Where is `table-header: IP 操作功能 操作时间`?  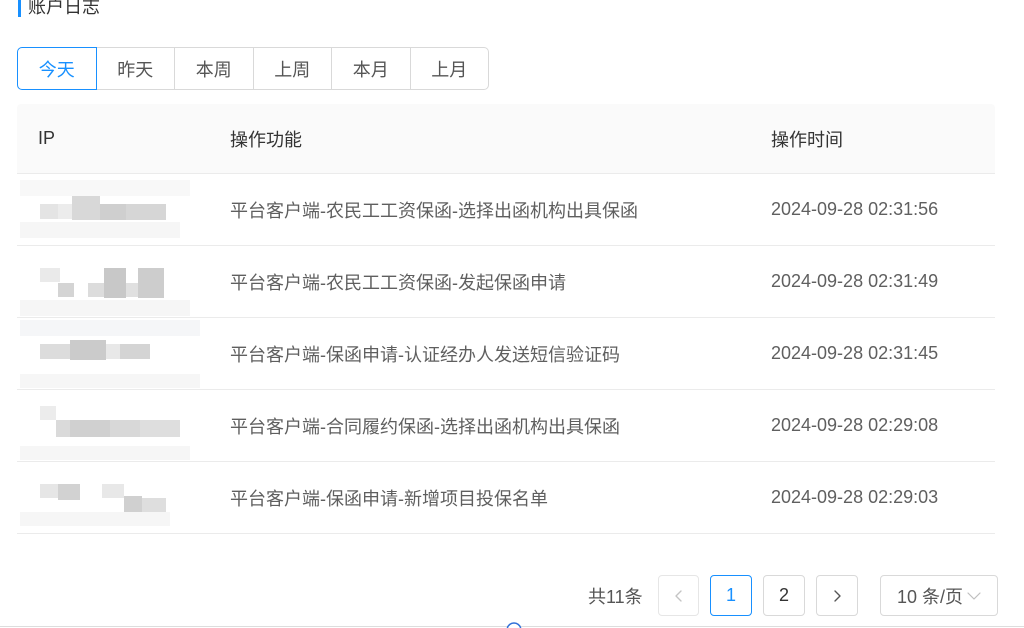 table-header: IP 操作功能 操作时间 is located at coordinates (506, 139).